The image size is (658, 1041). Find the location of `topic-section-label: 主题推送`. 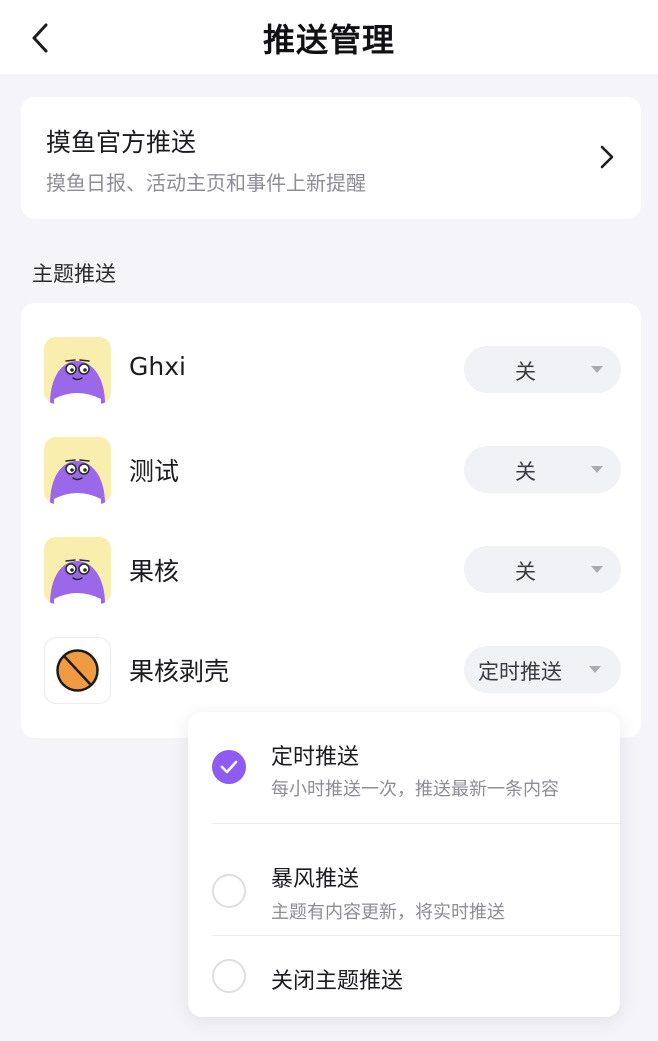

topic-section-label: 主题推送 is located at coordinates (74, 274).